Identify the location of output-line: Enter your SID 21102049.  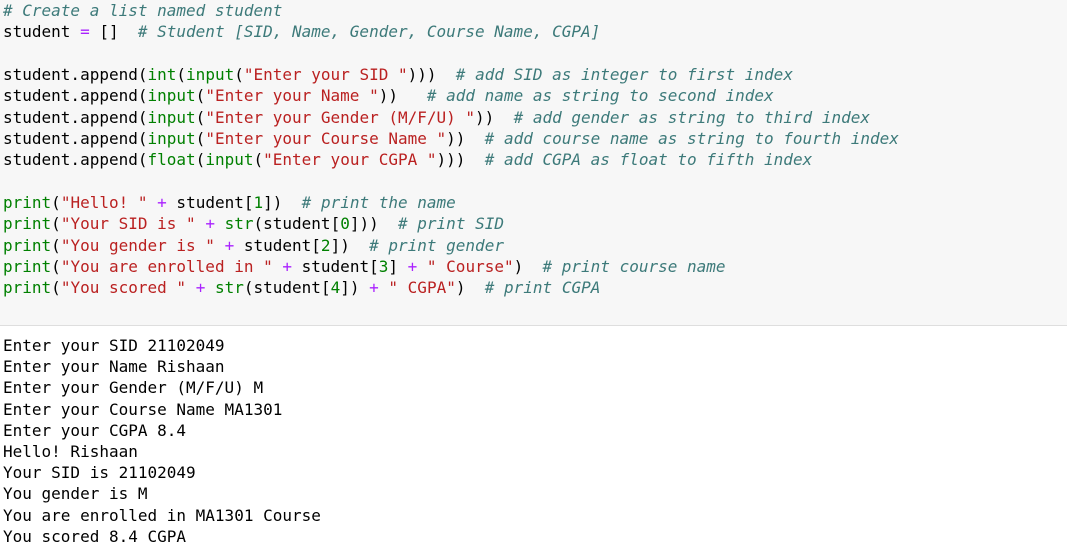
(114, 345).